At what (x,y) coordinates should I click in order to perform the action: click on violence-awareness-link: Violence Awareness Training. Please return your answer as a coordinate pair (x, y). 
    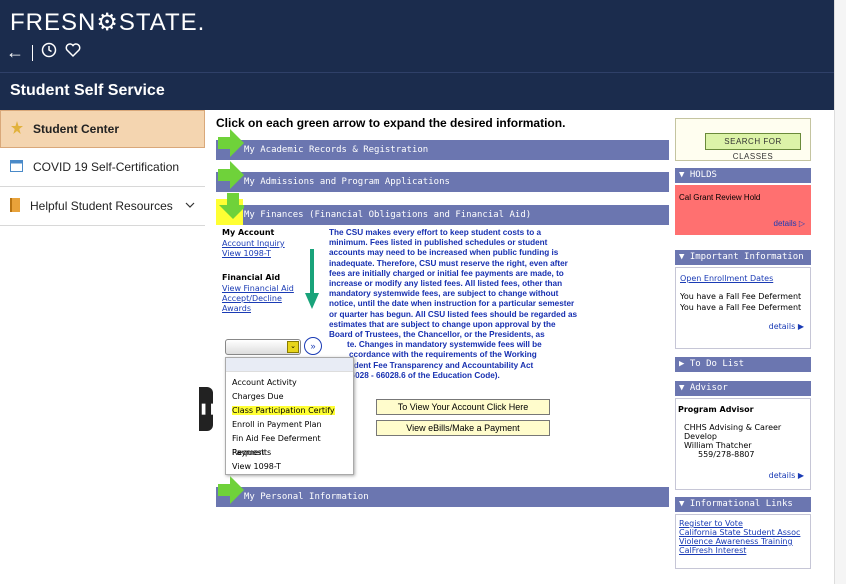
    Looking at the image, I should click on (743, 541).